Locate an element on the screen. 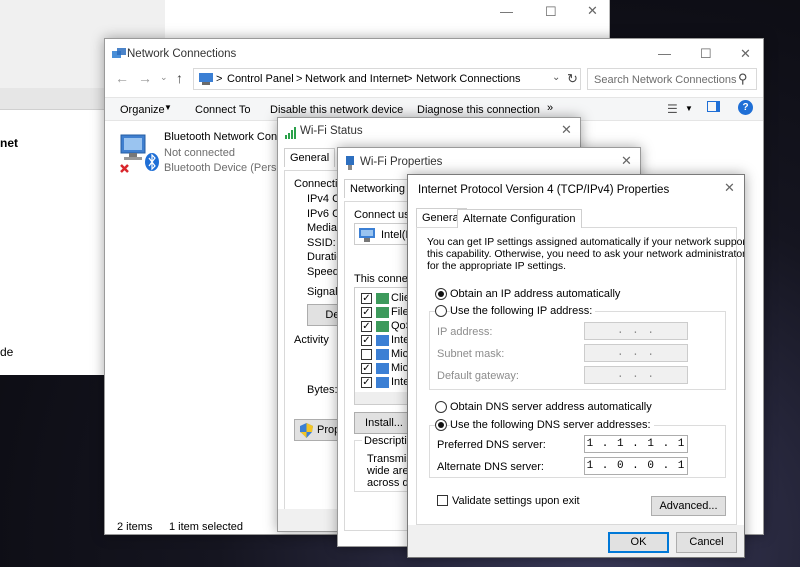  use-following-ip-radio is located at coordinates (441, 311).